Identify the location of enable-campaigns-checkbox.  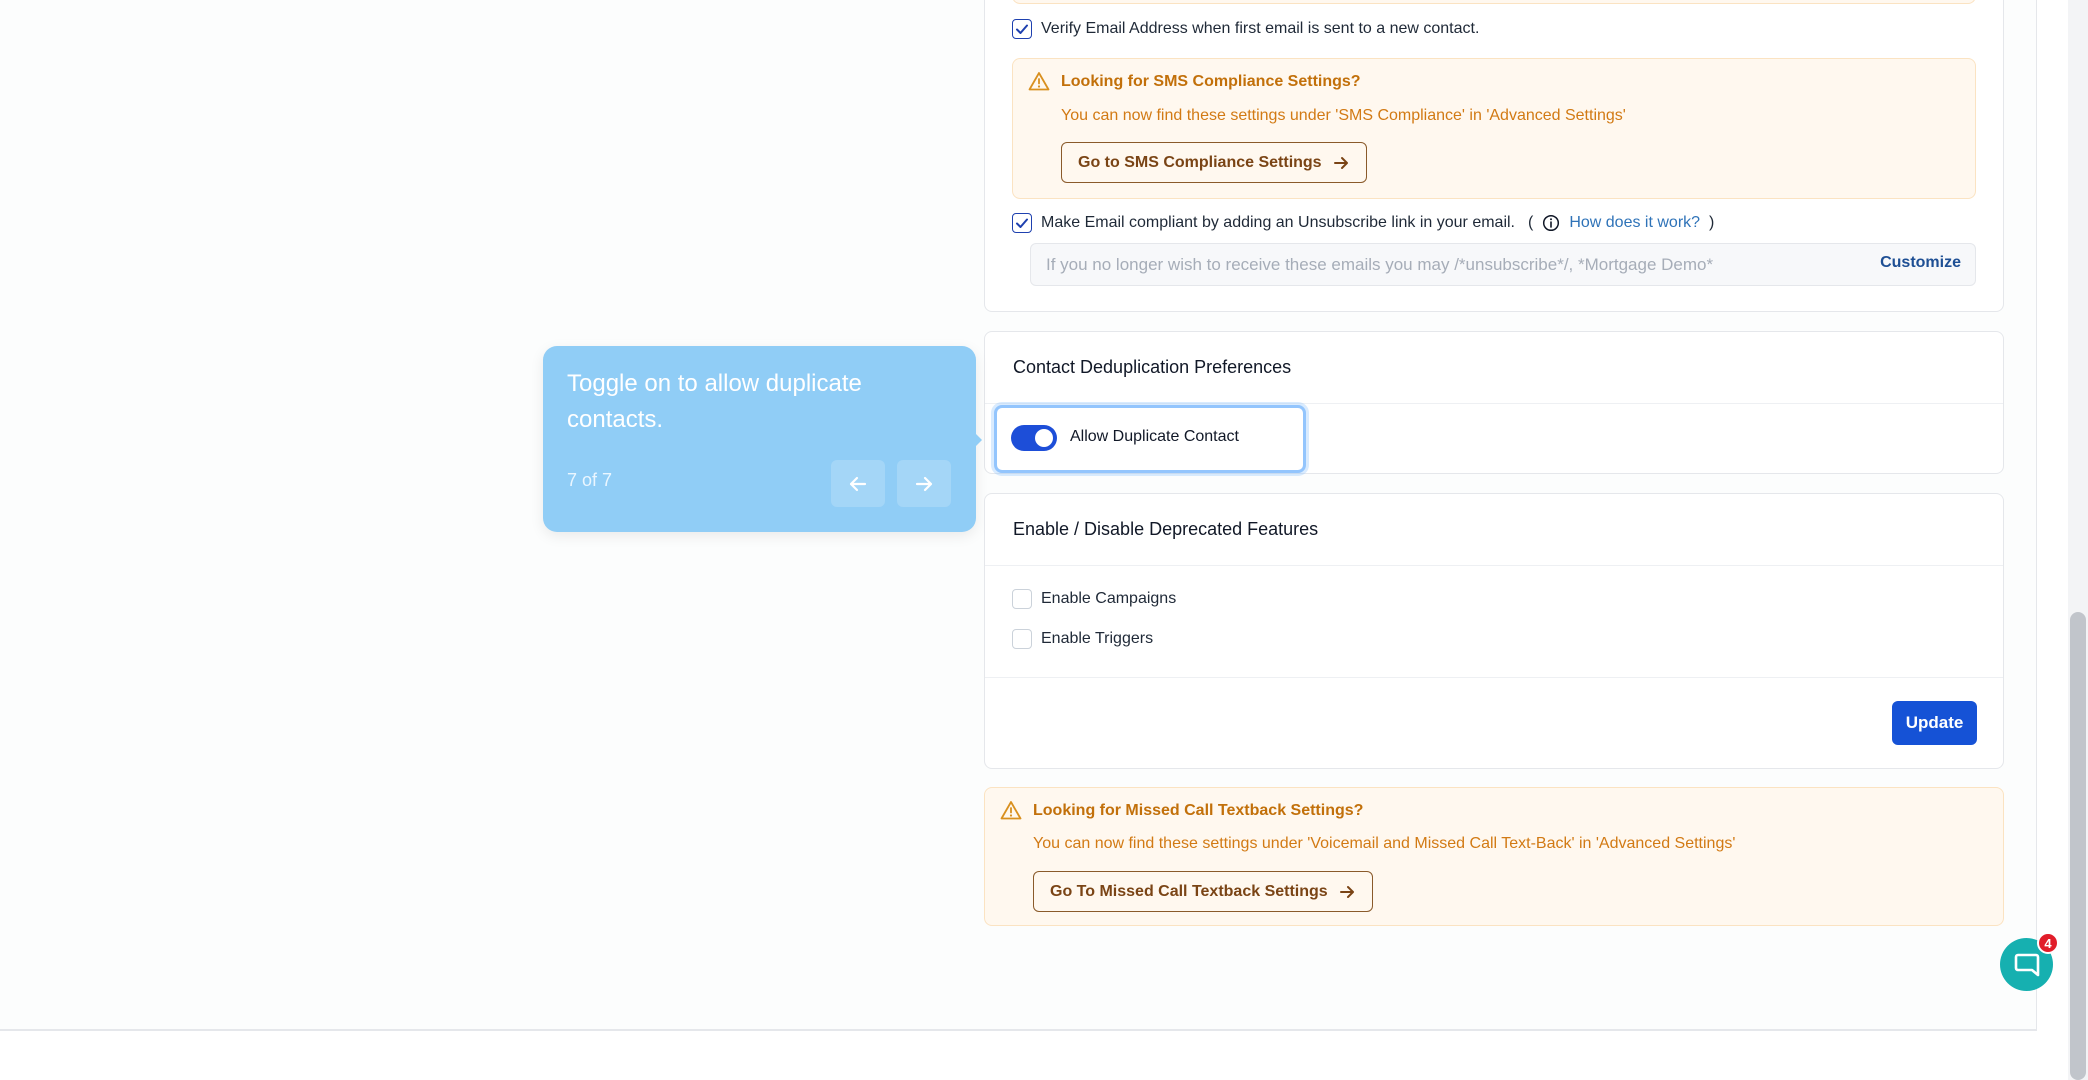
(1022, 599).